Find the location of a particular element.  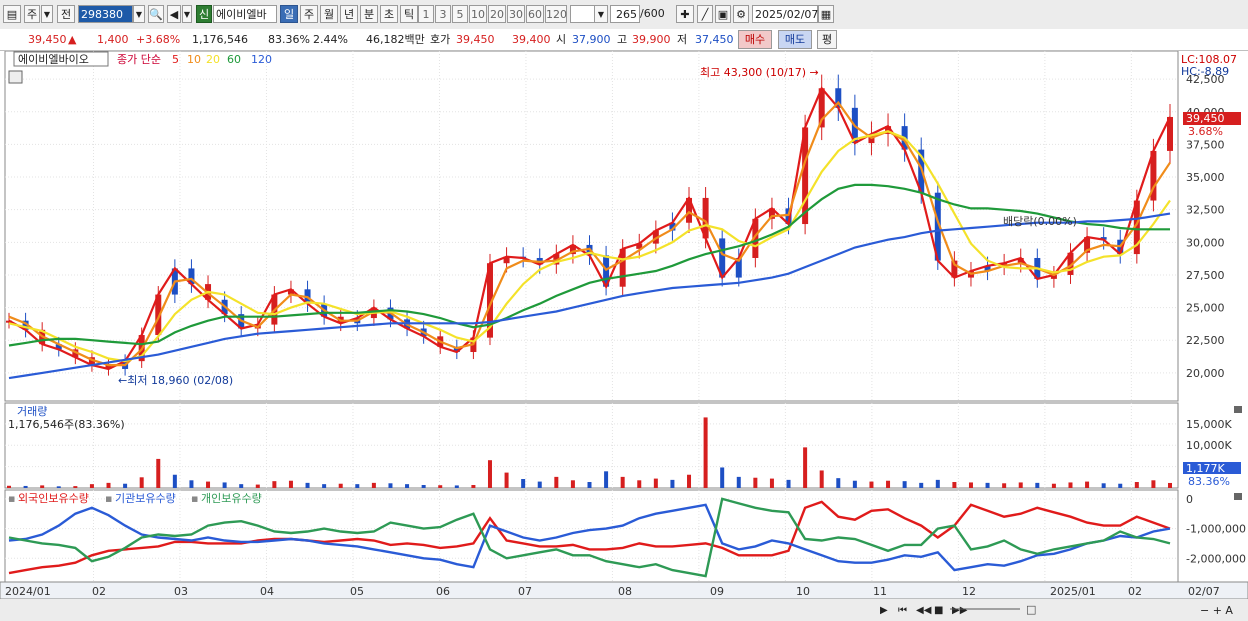

hold-legend-2: 개인보유수량 is located at coordinates (231, 498).